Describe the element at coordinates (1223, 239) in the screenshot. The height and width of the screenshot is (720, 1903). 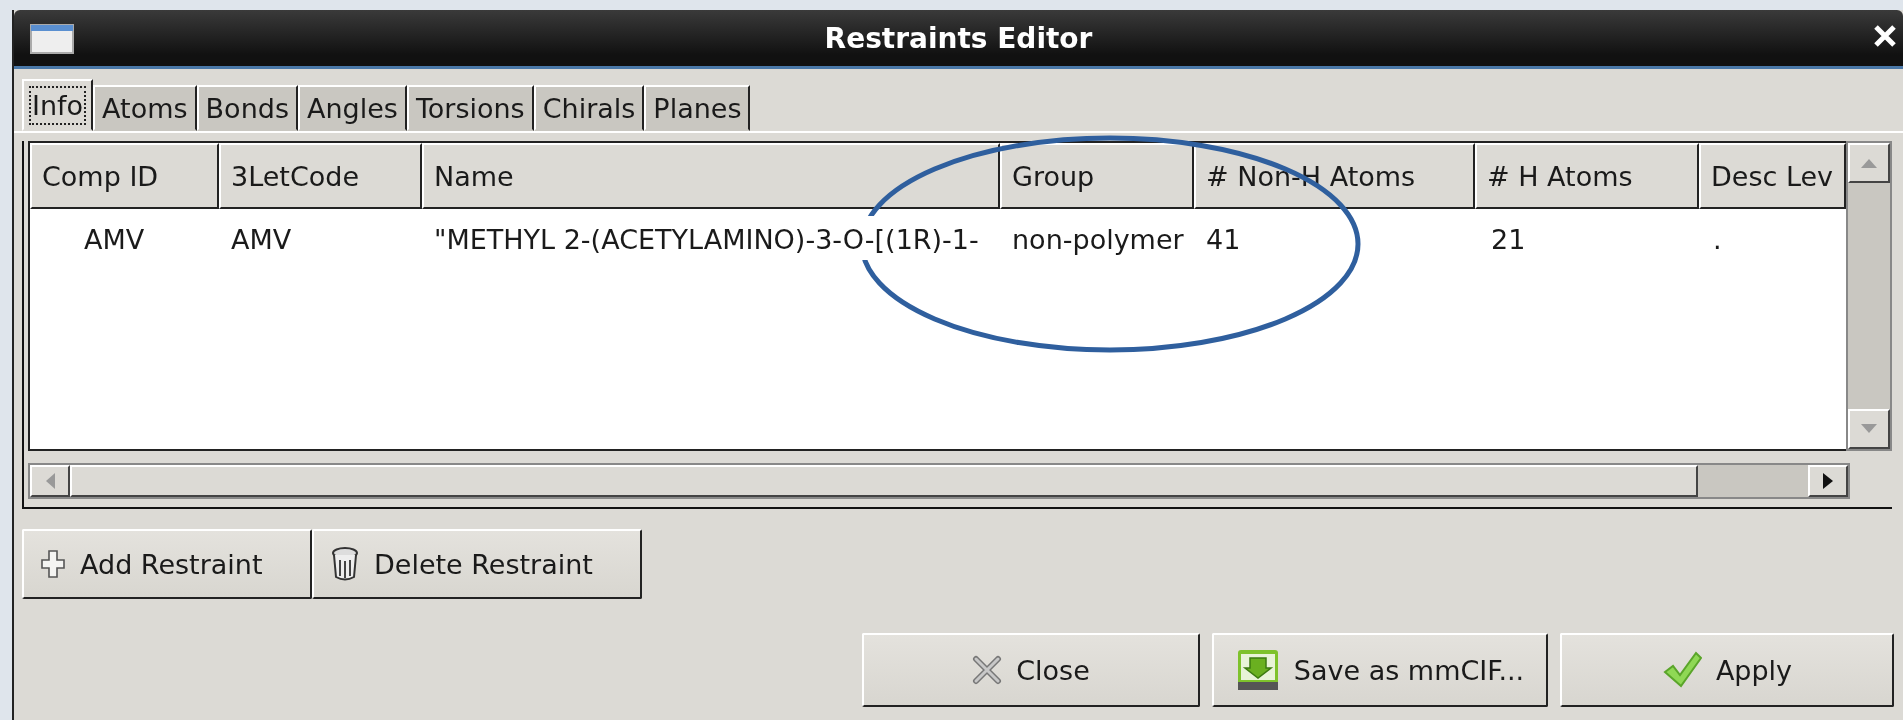
I see `table-cell: 41` at that location.